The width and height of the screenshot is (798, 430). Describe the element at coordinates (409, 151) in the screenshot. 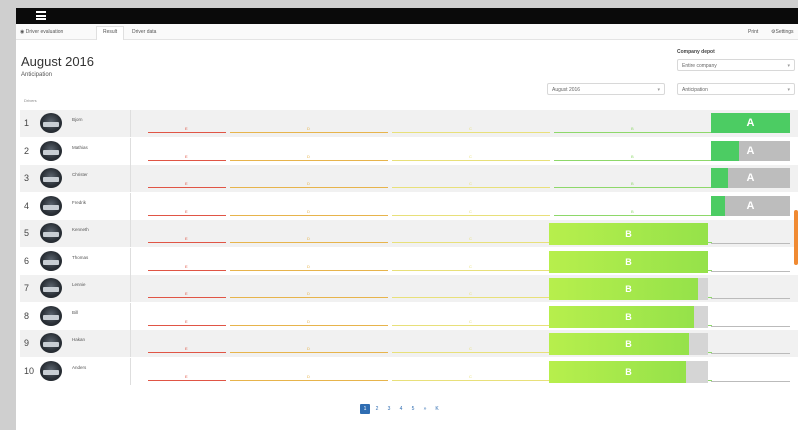

I see `table-row: 2 Mathias E D C B A` at that location.